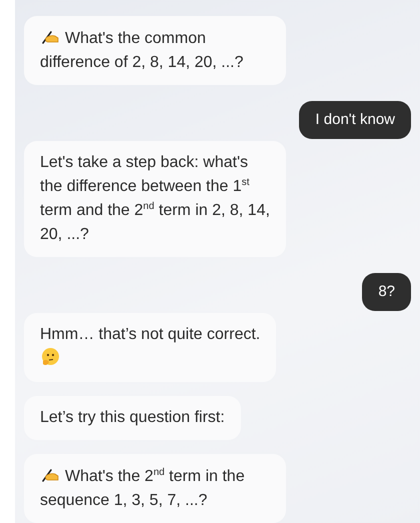 The width and height of the screenshot is (420, 523). Describe the element at coordinates (155, 50) in the screenshot. I see `bot-message: What's the common difference of 2, 8, 14, 20, ...?` at that location.